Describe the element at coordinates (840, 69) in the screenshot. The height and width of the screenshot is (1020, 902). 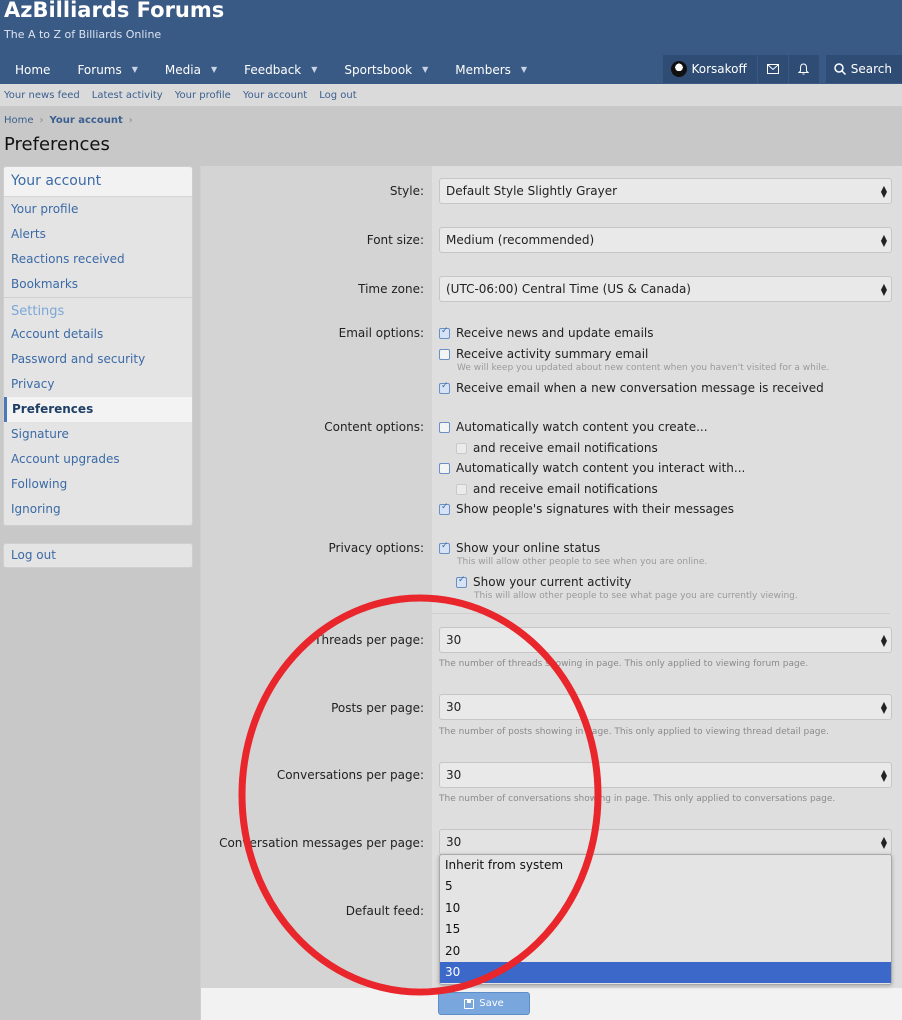
I see `search-icon` at that location.